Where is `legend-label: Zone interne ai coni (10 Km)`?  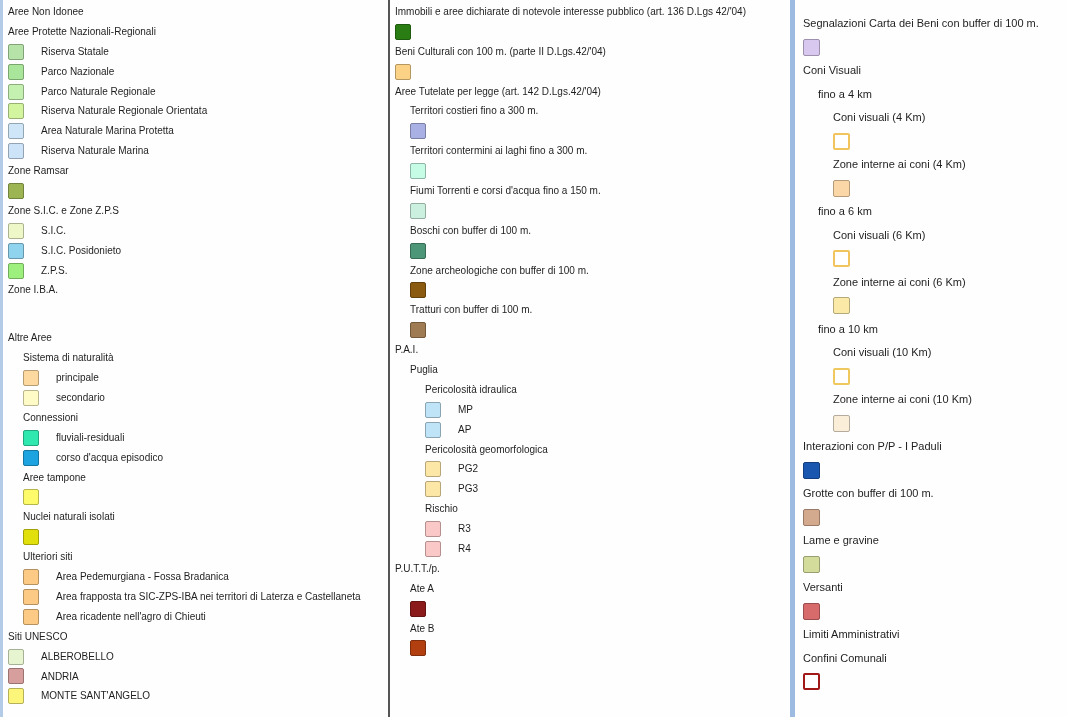 legend-label: Zone interne ai coni (10 Km) is located at coordinates (902, 399).